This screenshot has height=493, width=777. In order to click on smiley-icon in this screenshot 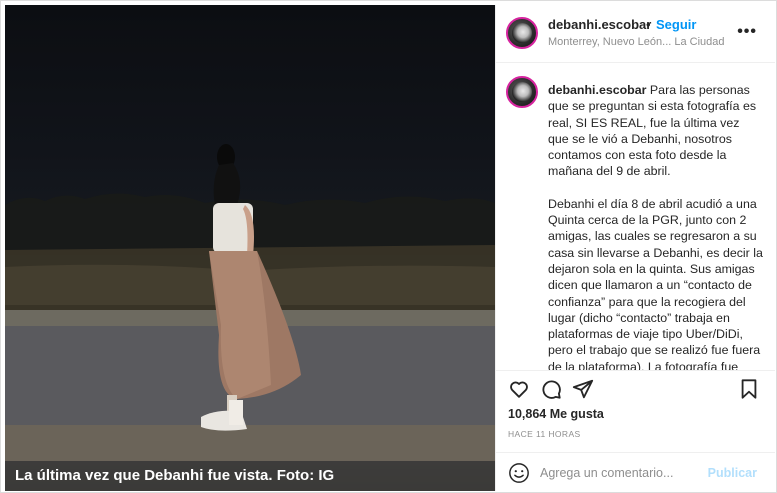, I will do `click(519, 473)`.